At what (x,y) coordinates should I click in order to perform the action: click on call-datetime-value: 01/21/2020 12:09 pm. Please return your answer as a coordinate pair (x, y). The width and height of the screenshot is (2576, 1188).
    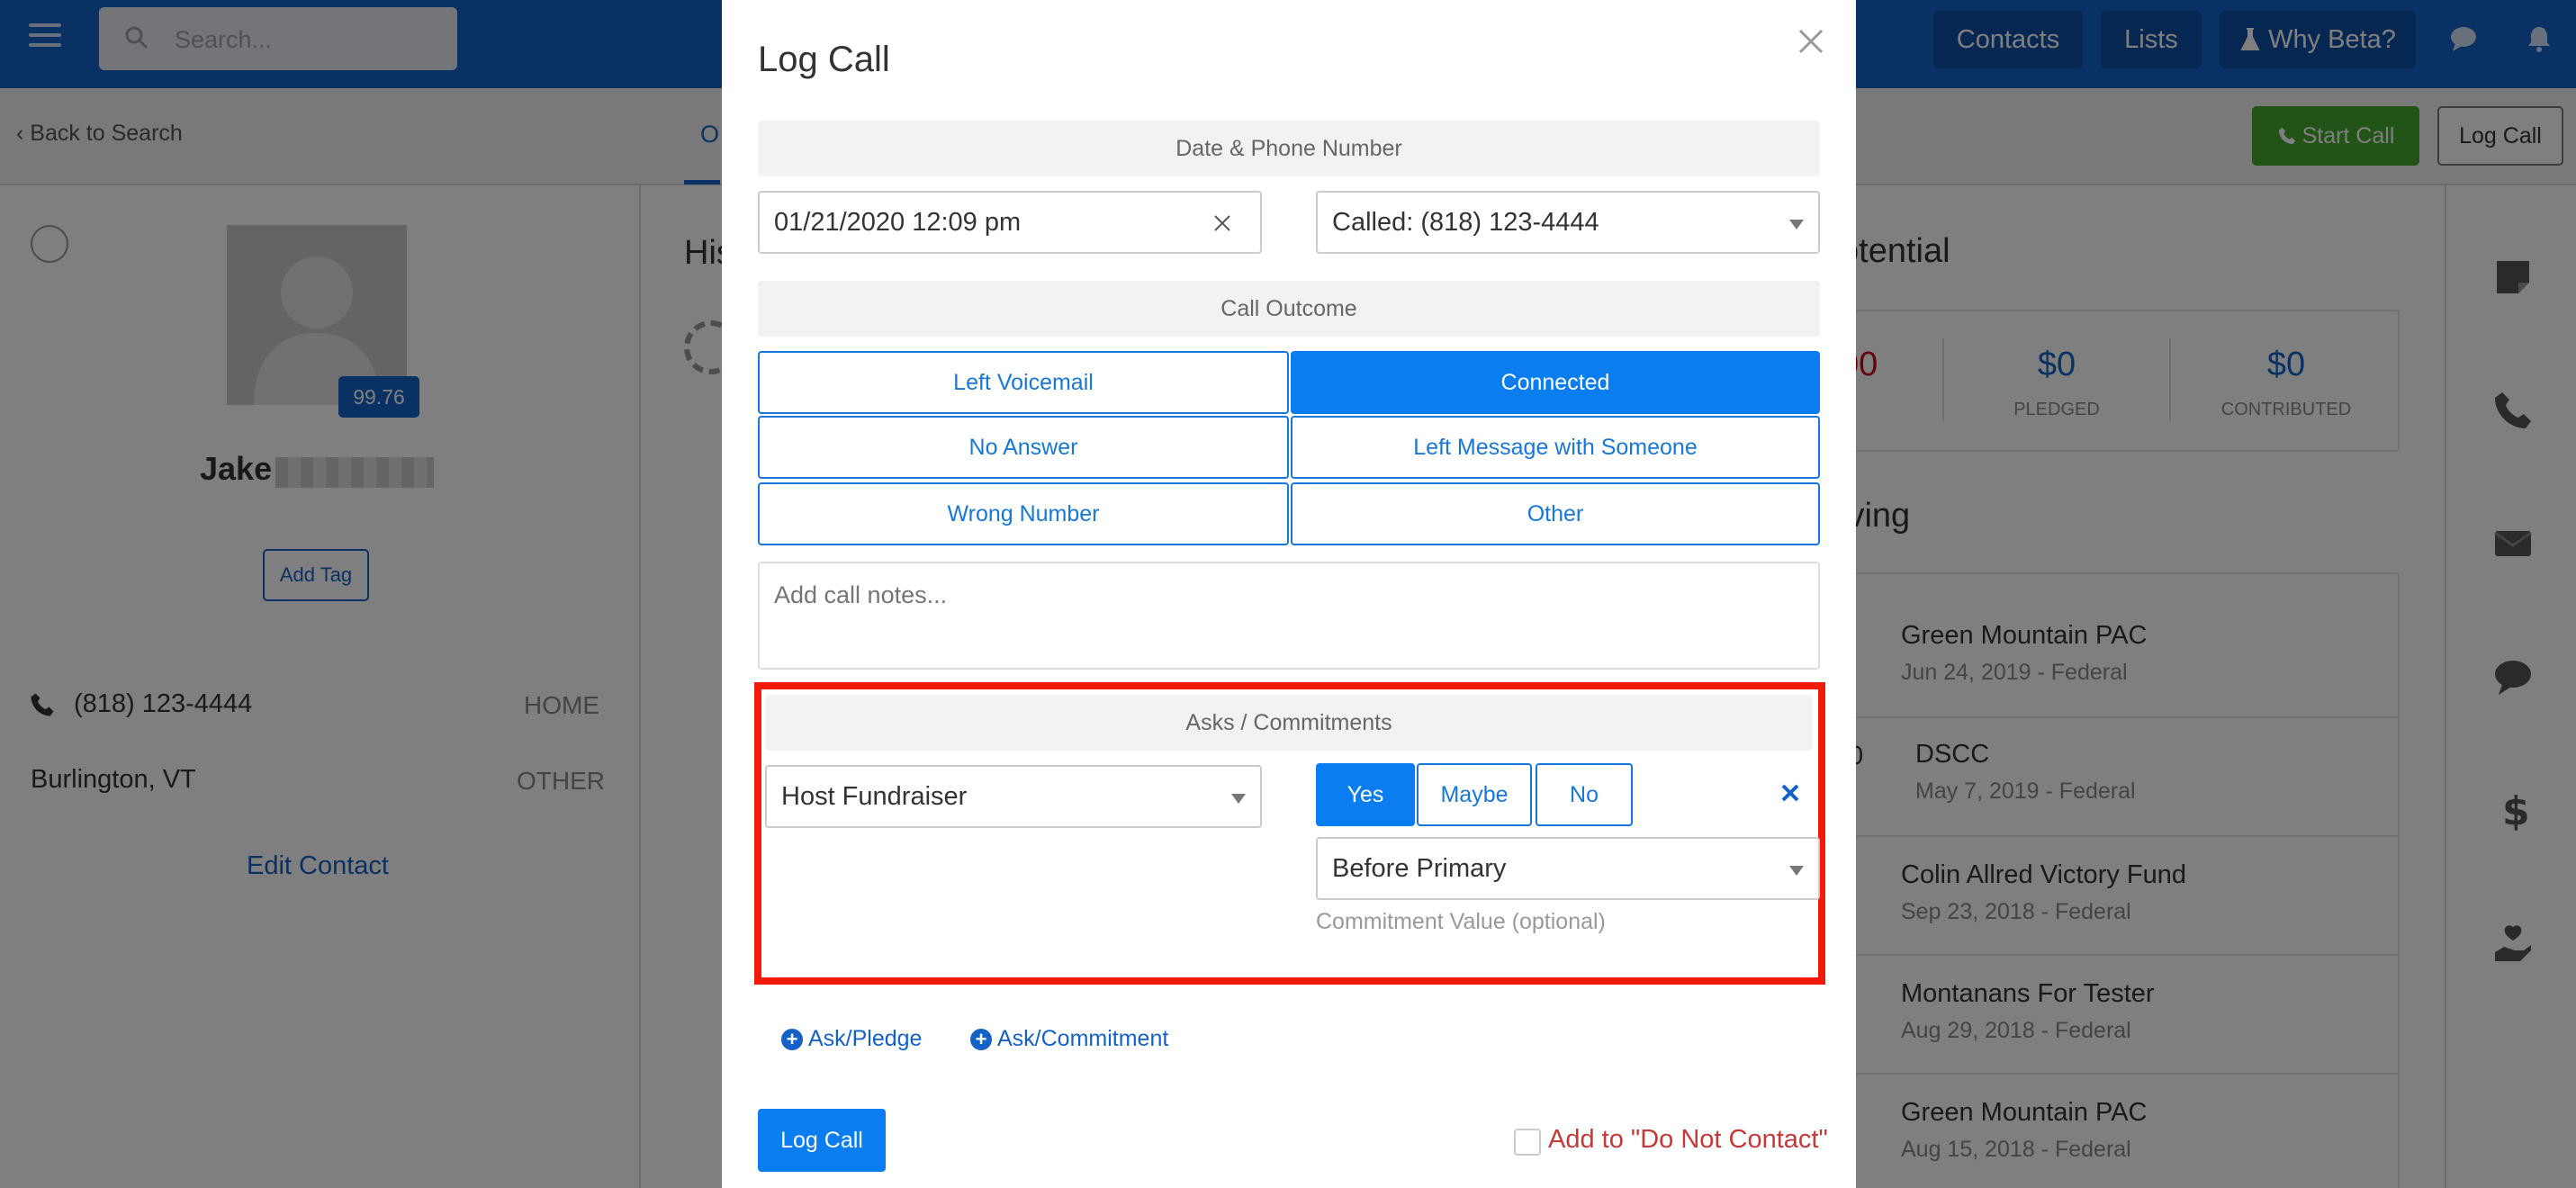
    Looking at the image, I should click on (898, 222).